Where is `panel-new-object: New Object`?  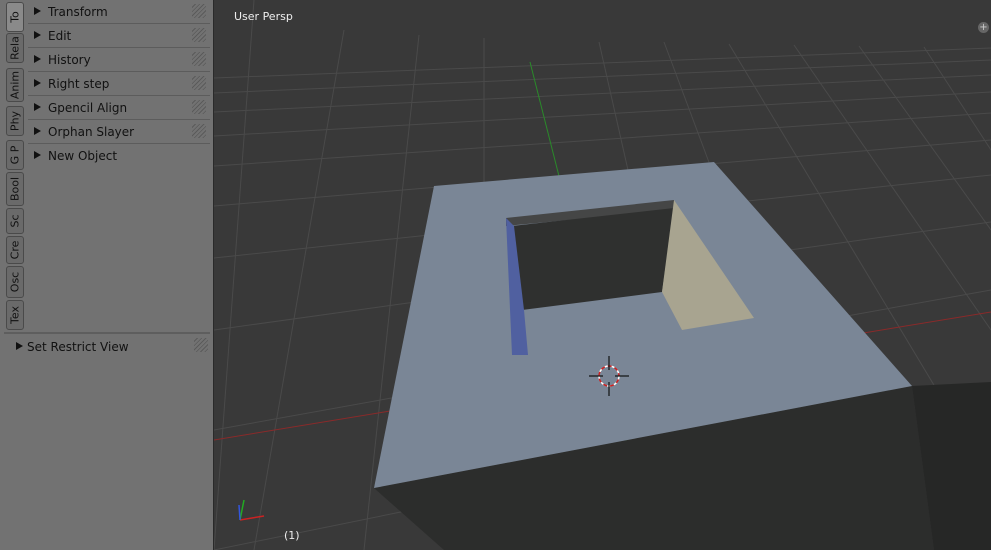
panel-new-object: New Object is located at coordinates (119, 156).